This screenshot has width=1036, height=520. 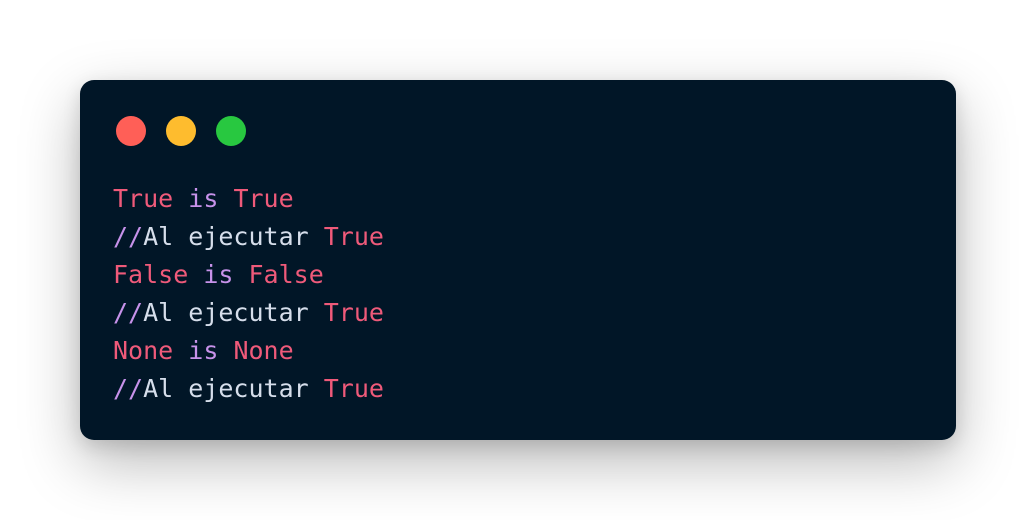 I want to click on close-dot-icon, so click(x=131, y=131).